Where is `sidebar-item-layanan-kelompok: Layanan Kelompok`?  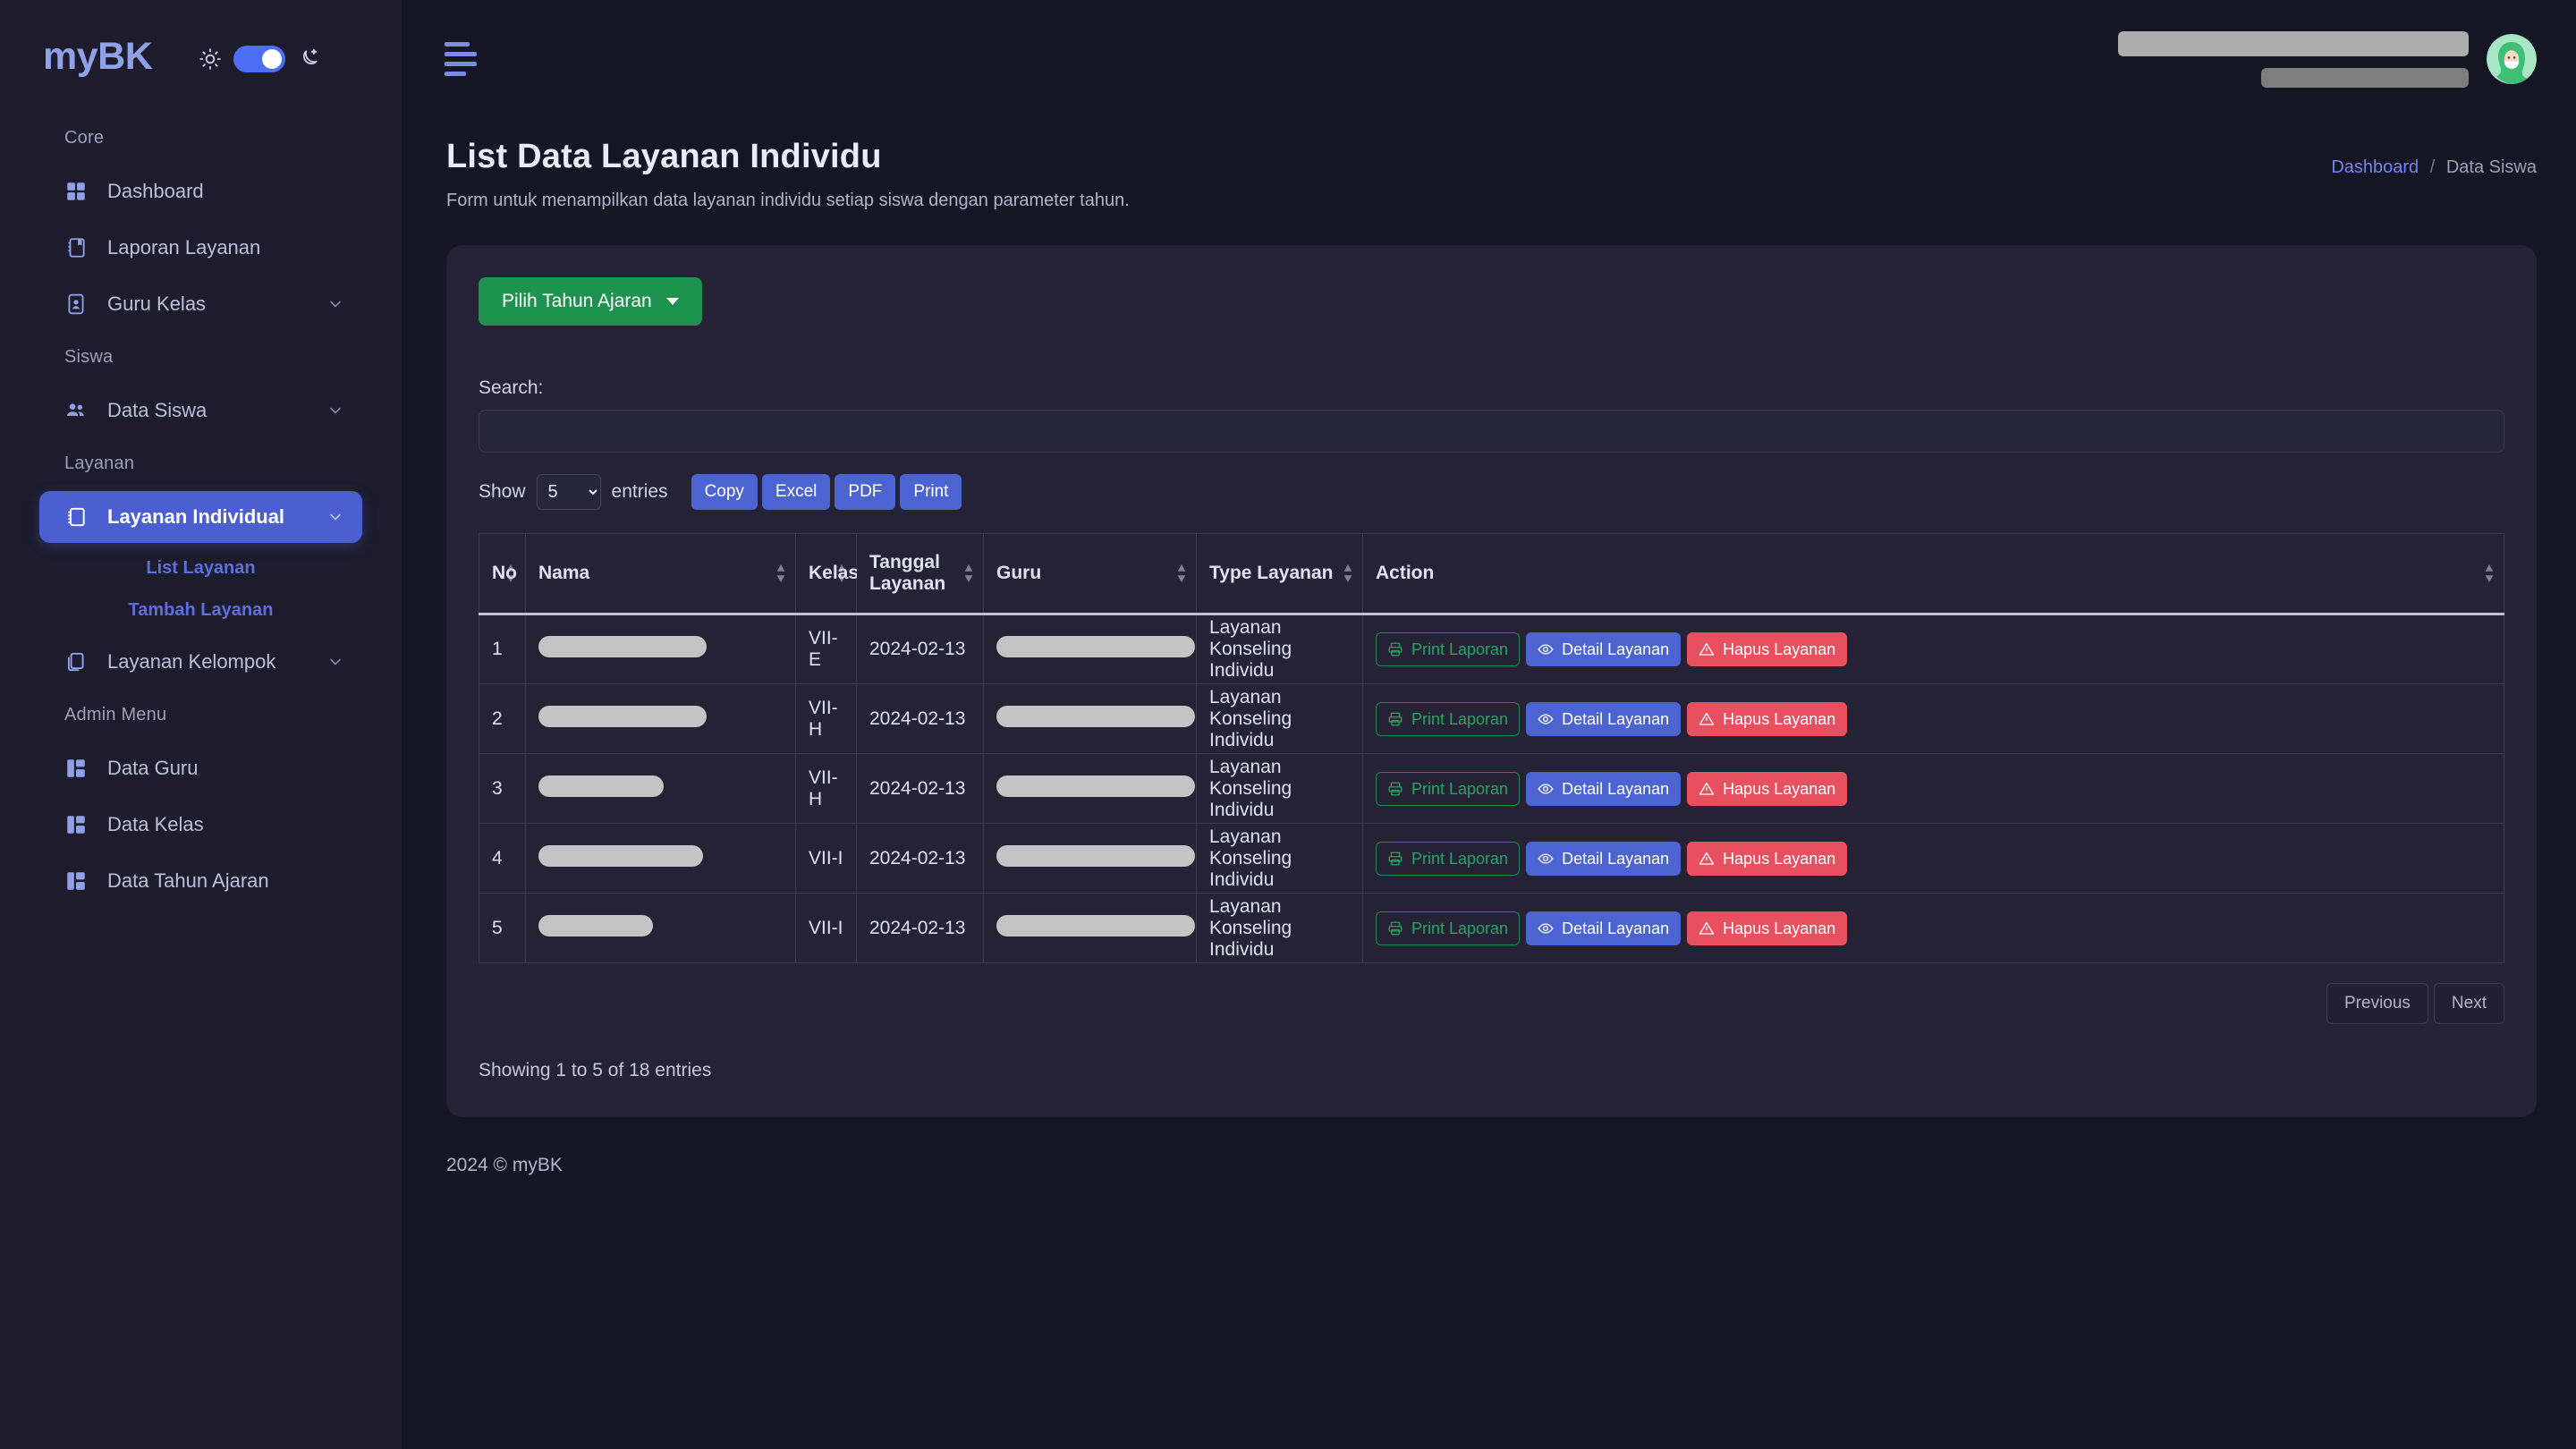
sidebar-item-layanan-kelompok: Layanan Kelompok is located at coordinates (200, 662).